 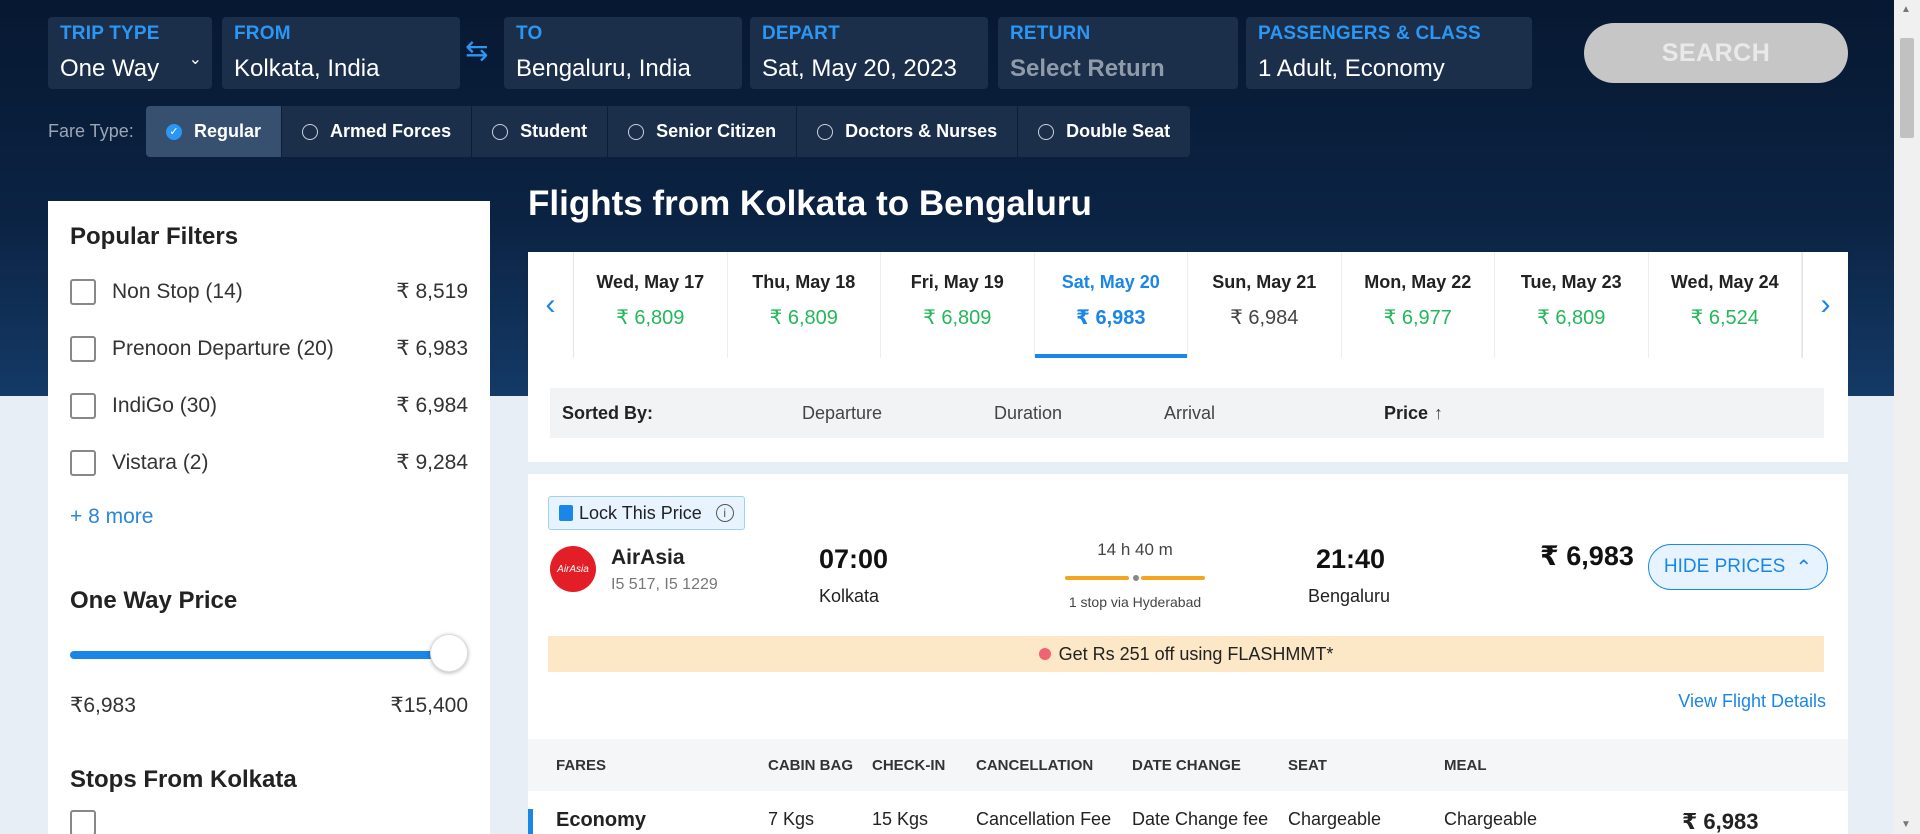 What do you see at coordinates (269, 462) in the screenshot?
I see `filter-vistara: Vistara (2) ₹ 9,284` at bounding box center [269, 462].